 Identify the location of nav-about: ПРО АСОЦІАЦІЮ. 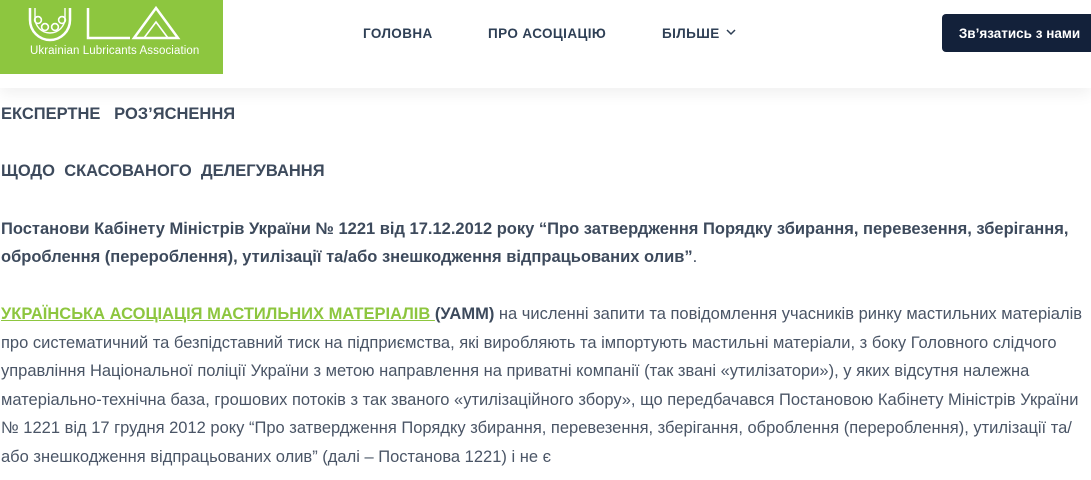
(547, 33).